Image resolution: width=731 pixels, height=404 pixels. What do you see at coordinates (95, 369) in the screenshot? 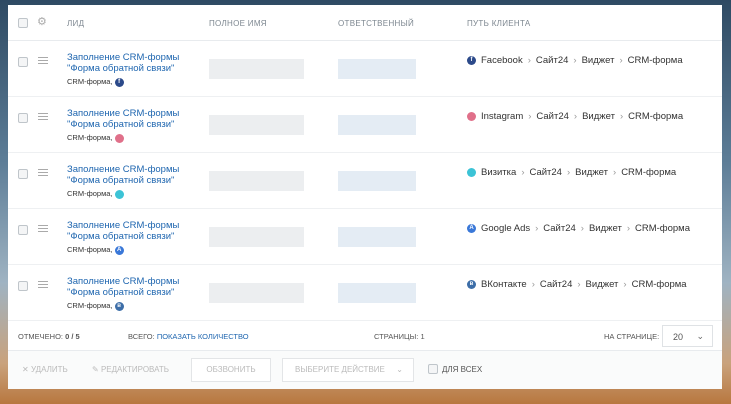
I see `pencil-icon: ✎` at bounding box center [95, 369].